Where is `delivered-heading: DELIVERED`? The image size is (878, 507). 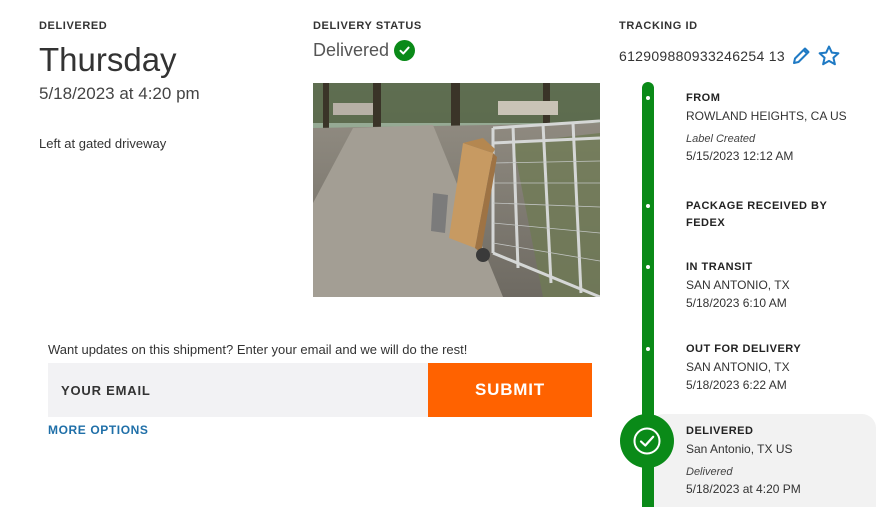
delivered-heading: DELIVERED is located at coordinates (73, 26).